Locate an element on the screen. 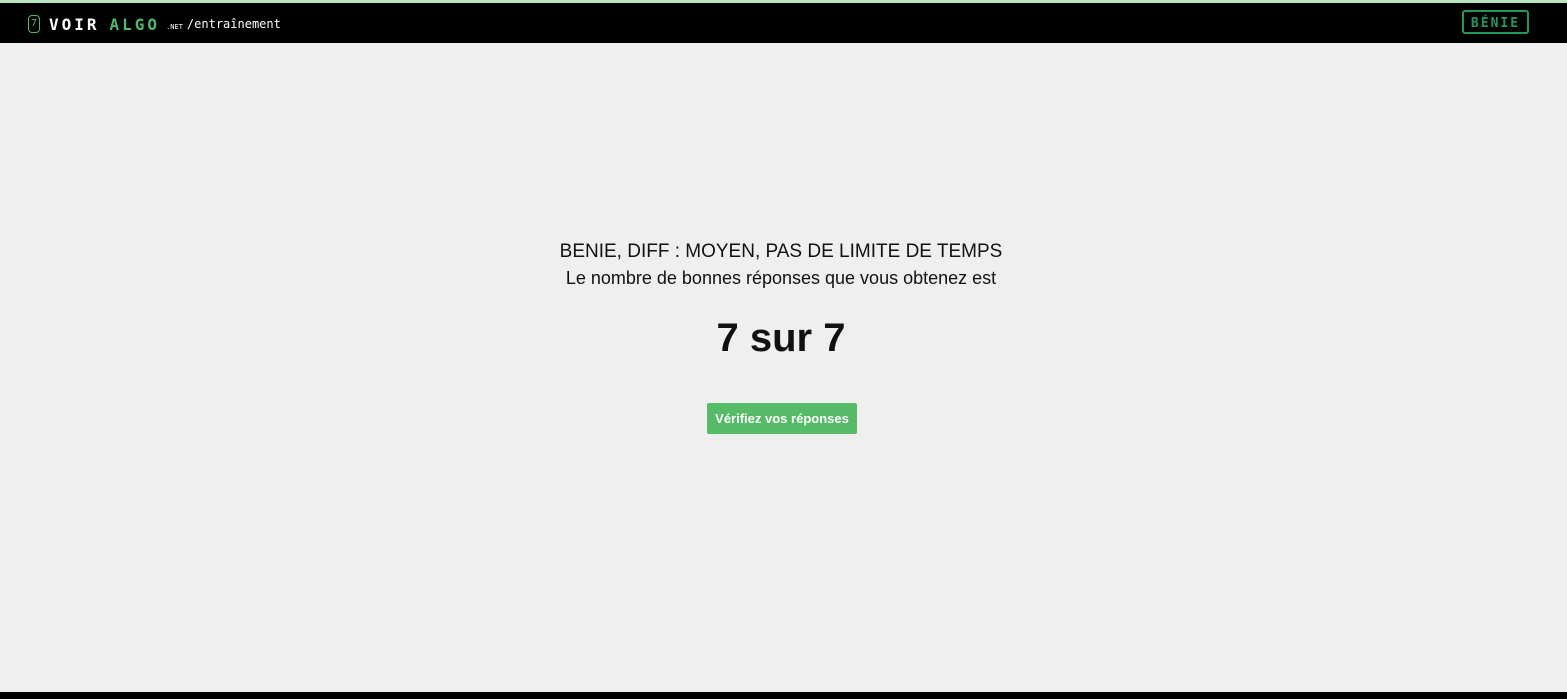 The height and width of the screenshot is (699, 1567). logo-algo-text: ALGO is located at coordinates (135, 24).